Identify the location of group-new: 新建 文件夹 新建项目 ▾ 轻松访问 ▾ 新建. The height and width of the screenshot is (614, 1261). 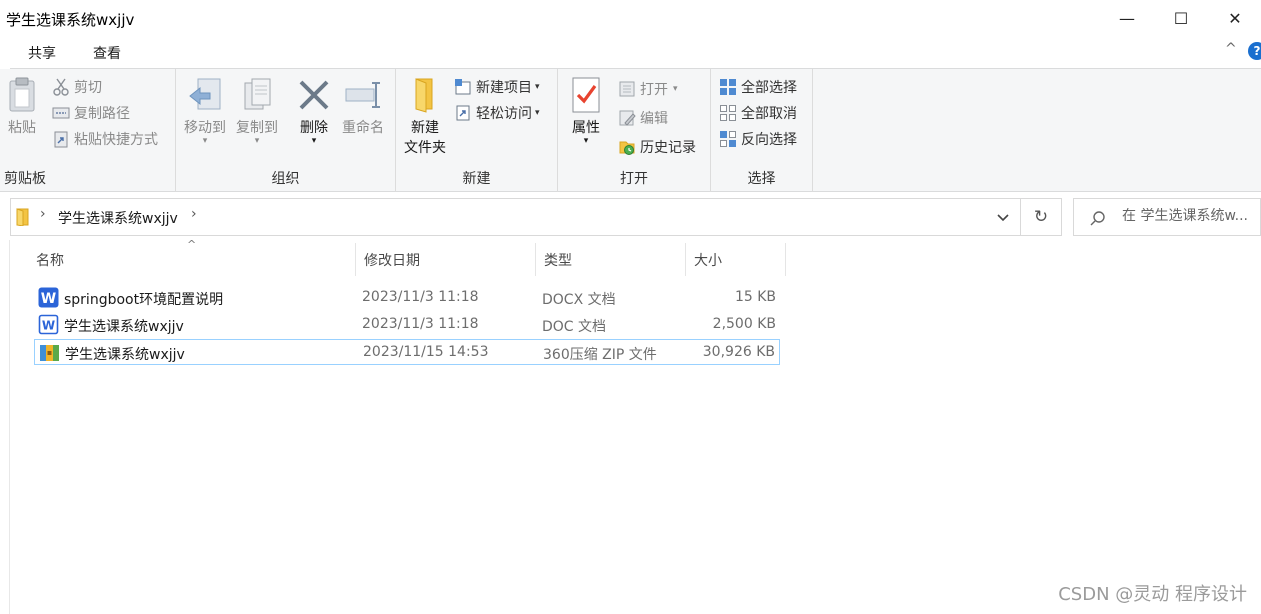
(477, 130).